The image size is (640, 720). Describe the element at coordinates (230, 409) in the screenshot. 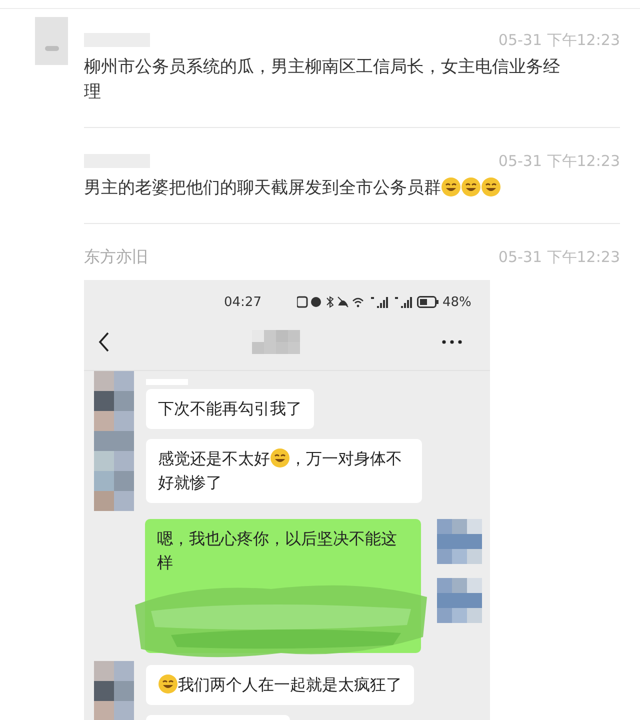

I see `message-bubble: 下次不能再勾引我了` at that location.